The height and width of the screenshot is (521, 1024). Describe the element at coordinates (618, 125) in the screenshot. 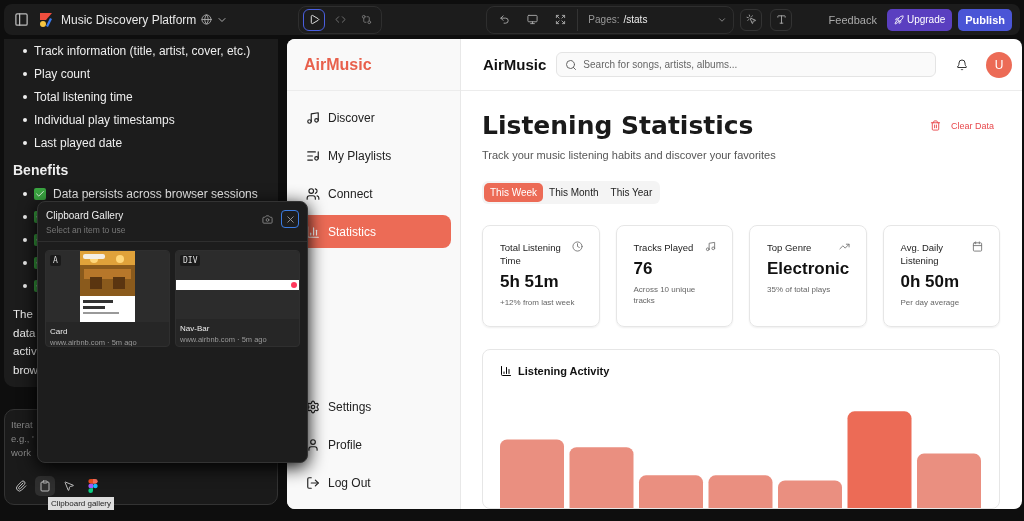

I see `page-title: Listening Statistics` at that location.